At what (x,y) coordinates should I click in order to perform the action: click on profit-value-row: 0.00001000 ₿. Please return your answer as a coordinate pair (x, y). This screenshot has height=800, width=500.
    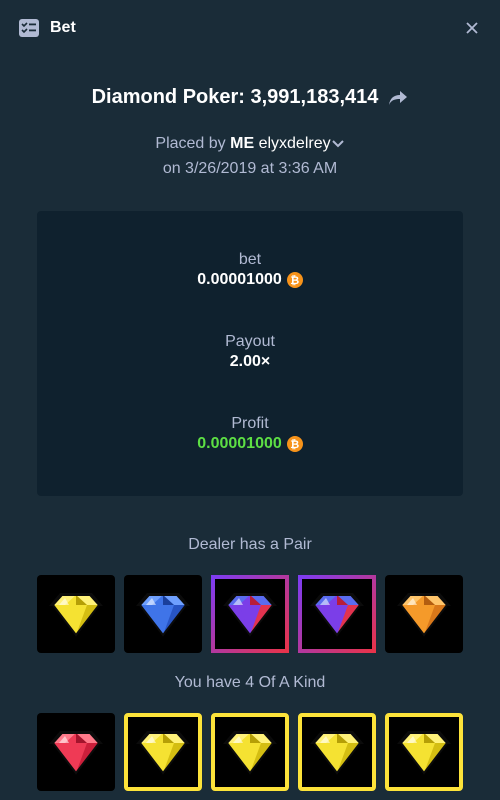
    Looking at the image, I should click on (250, 444).